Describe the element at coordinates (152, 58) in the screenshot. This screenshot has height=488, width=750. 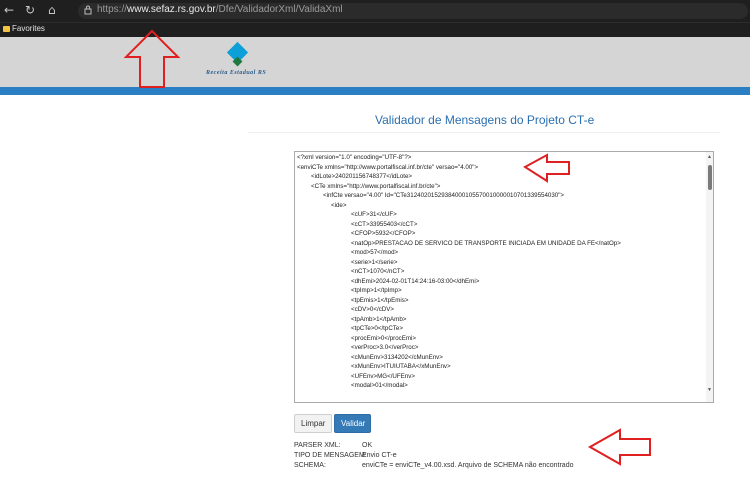
I see `up-arrow-annotation` at that location.